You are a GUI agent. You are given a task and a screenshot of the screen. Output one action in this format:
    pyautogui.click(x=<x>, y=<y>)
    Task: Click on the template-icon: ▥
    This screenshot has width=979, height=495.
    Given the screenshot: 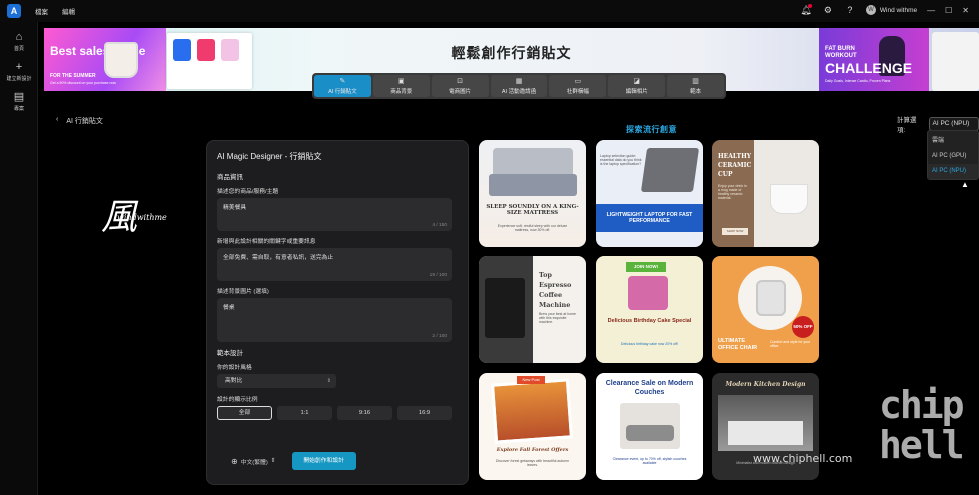 What is the action you would take?
    pyautogui.click(x=695, y=81)
    